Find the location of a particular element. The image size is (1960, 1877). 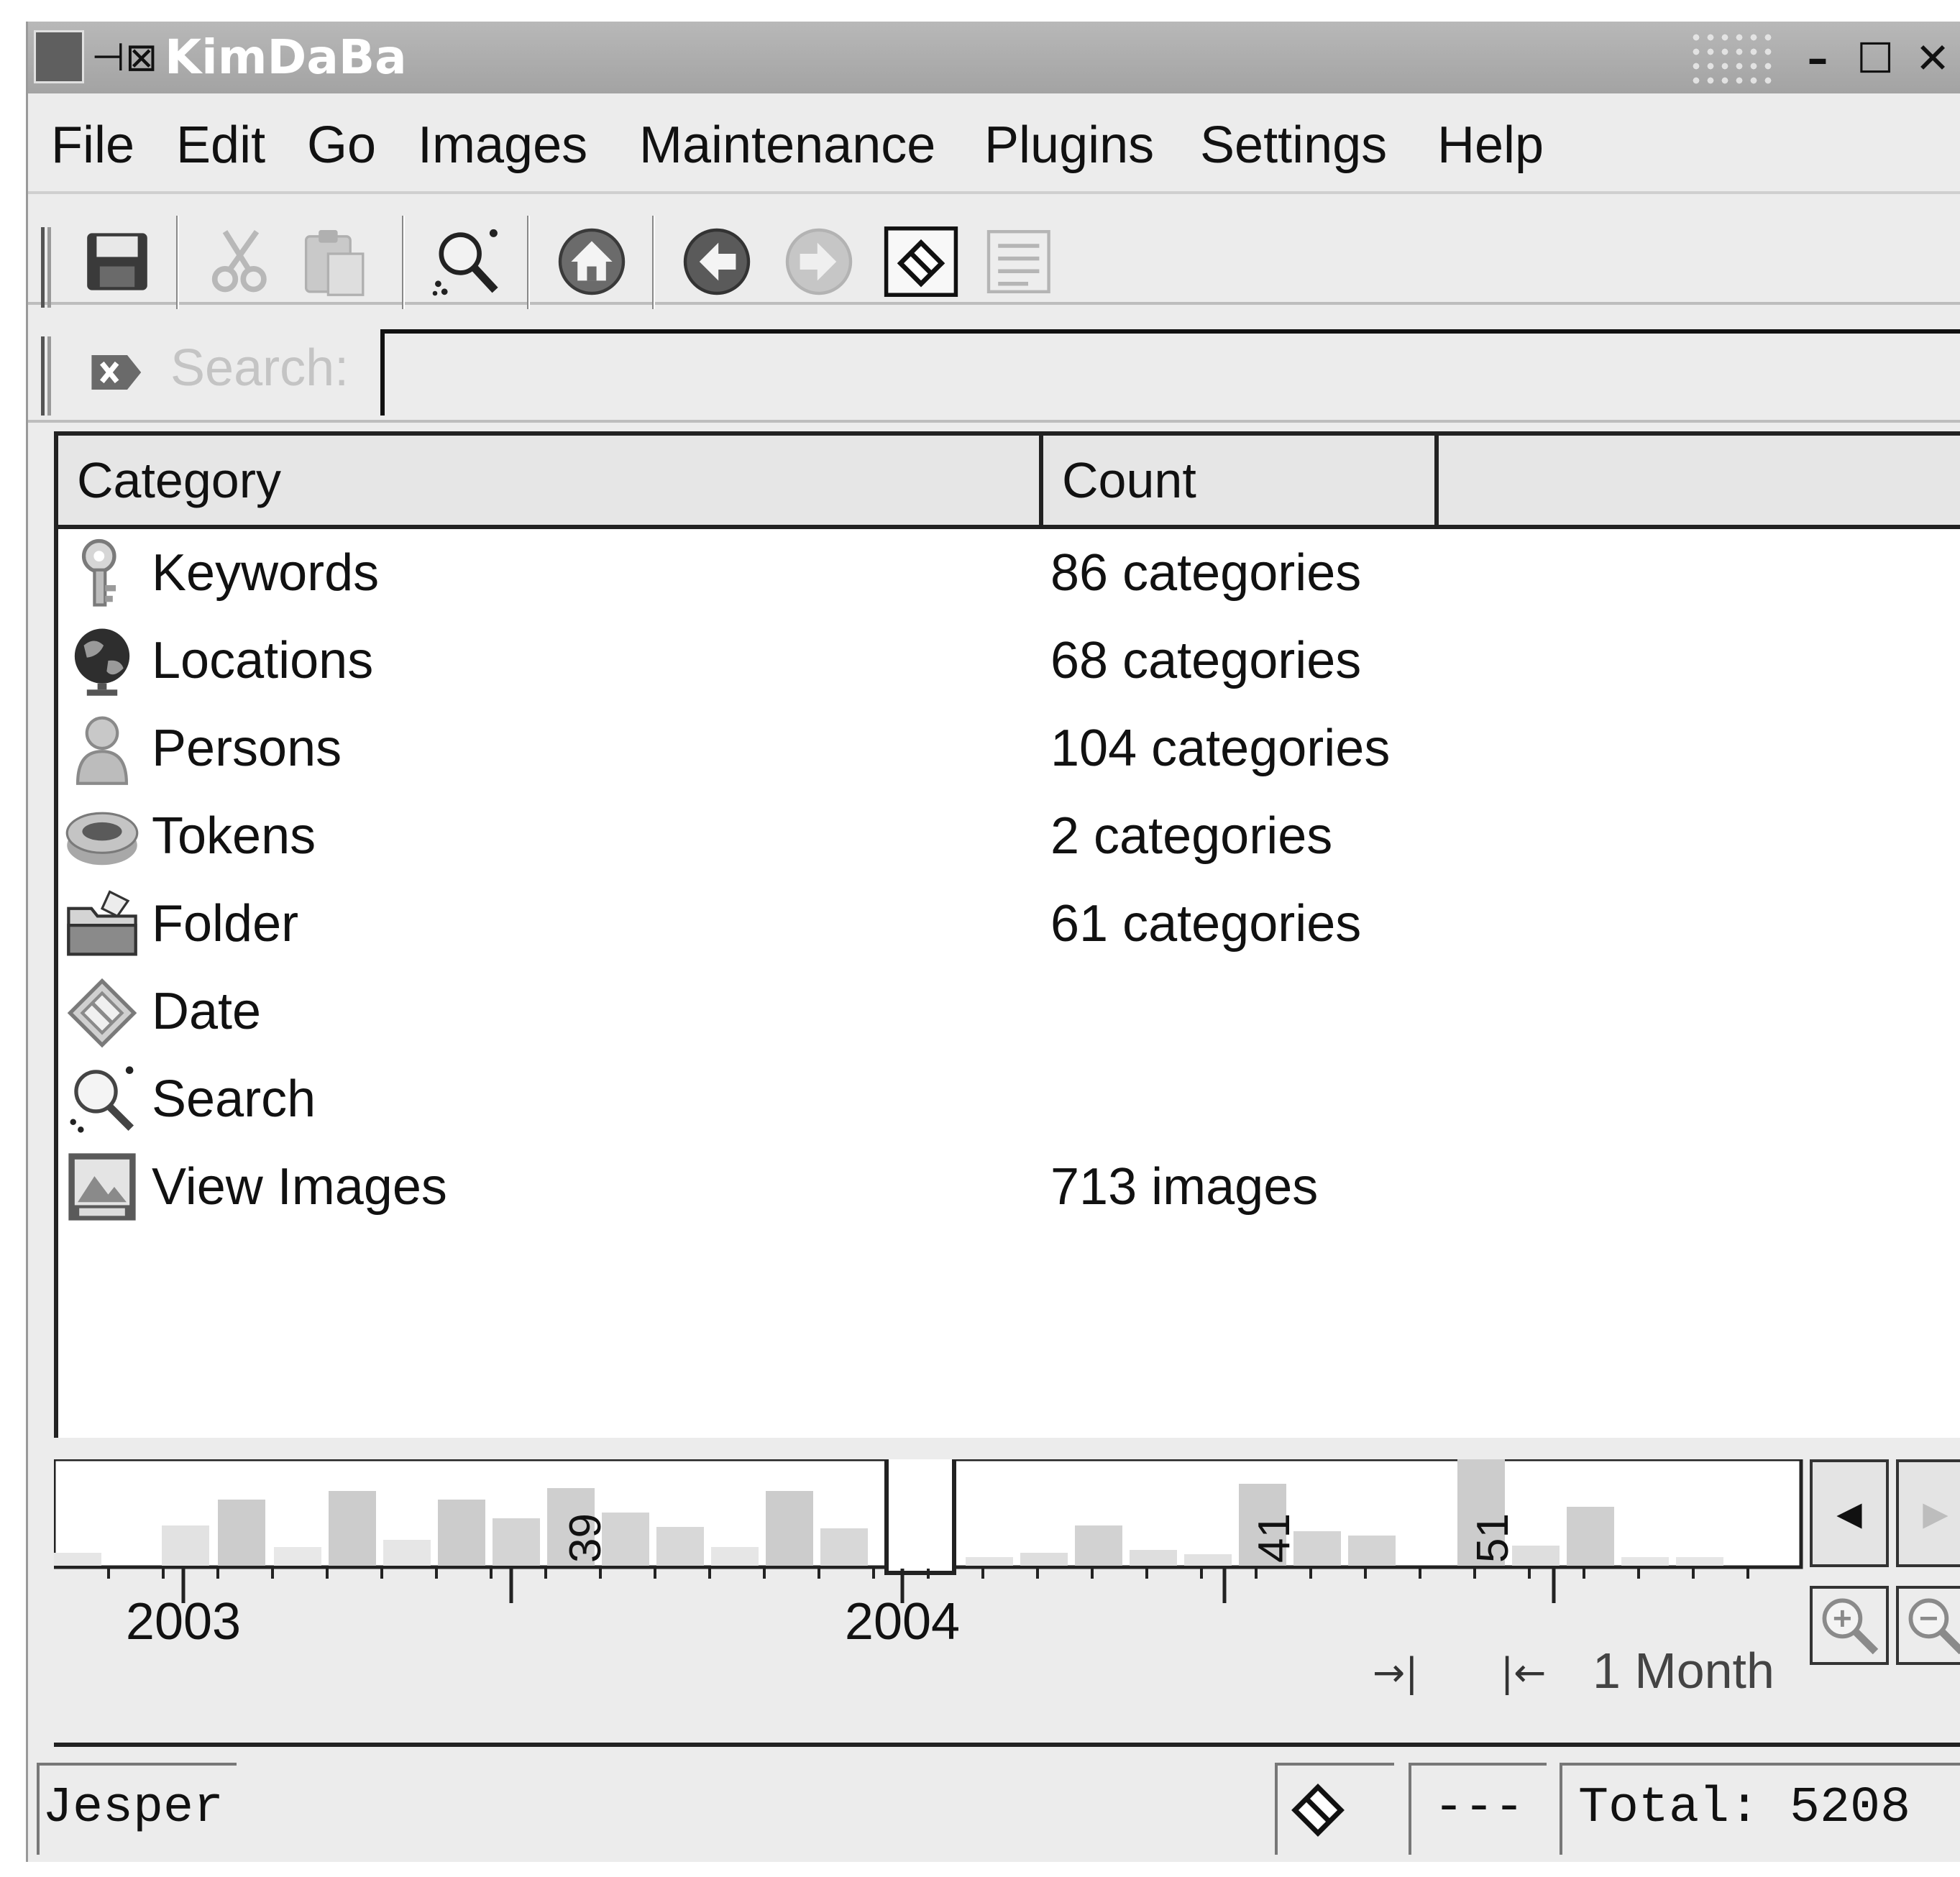

pin-icon: ⊣⊠ is located at coordinates (124, 58).